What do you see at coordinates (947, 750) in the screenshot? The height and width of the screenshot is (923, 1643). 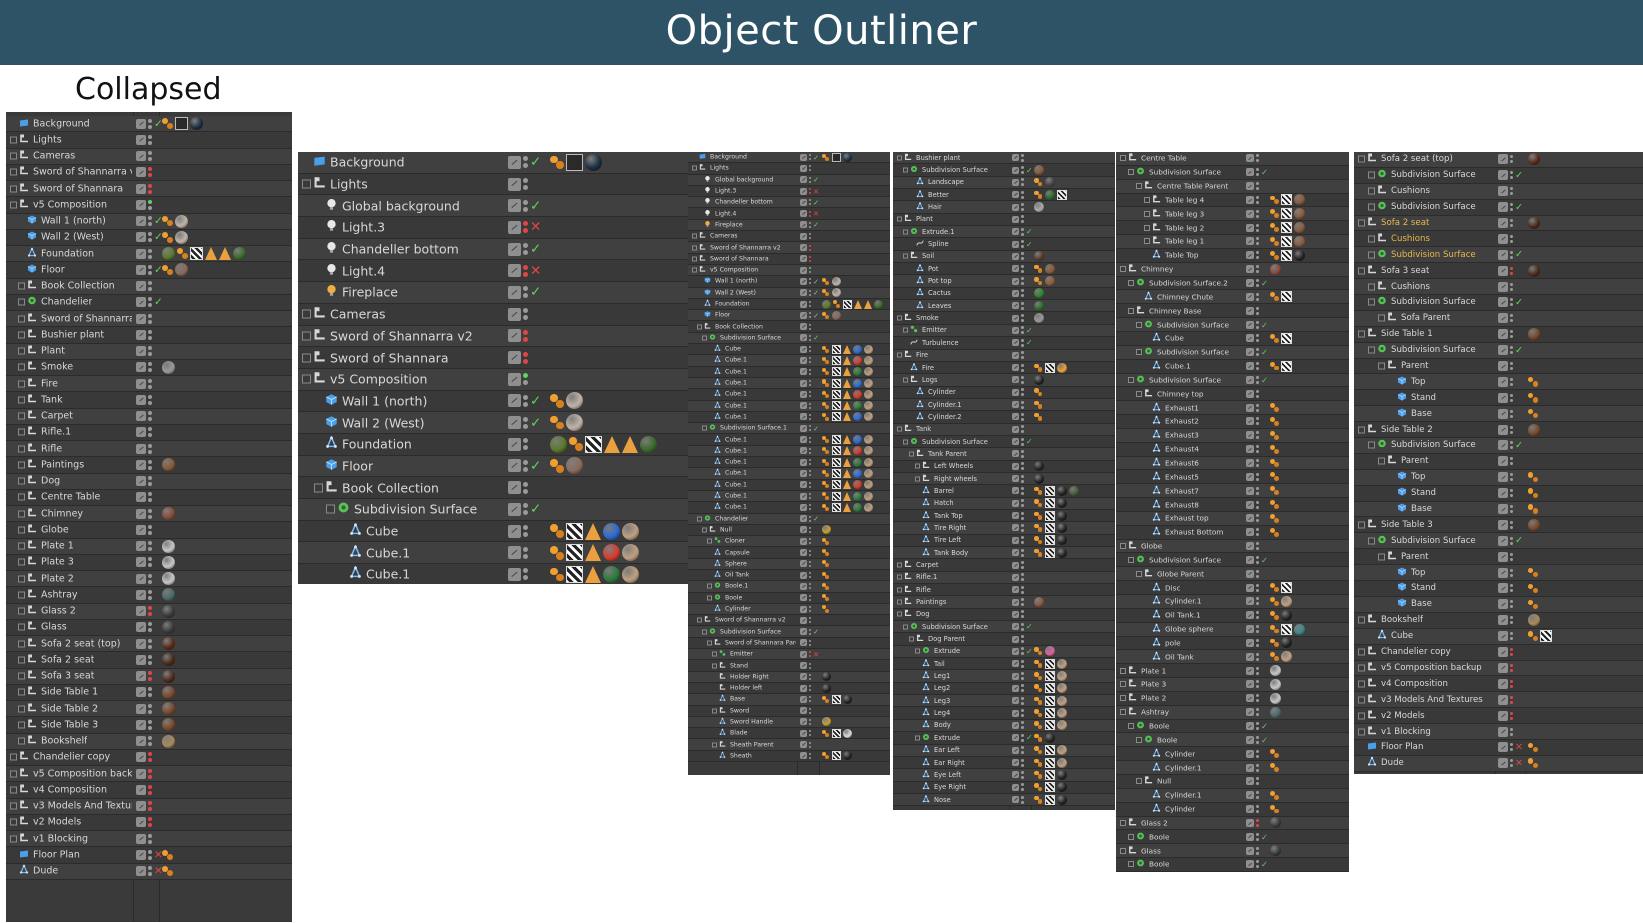 I see `object-name-label: Ear Left` at bounding box center [947, 750].